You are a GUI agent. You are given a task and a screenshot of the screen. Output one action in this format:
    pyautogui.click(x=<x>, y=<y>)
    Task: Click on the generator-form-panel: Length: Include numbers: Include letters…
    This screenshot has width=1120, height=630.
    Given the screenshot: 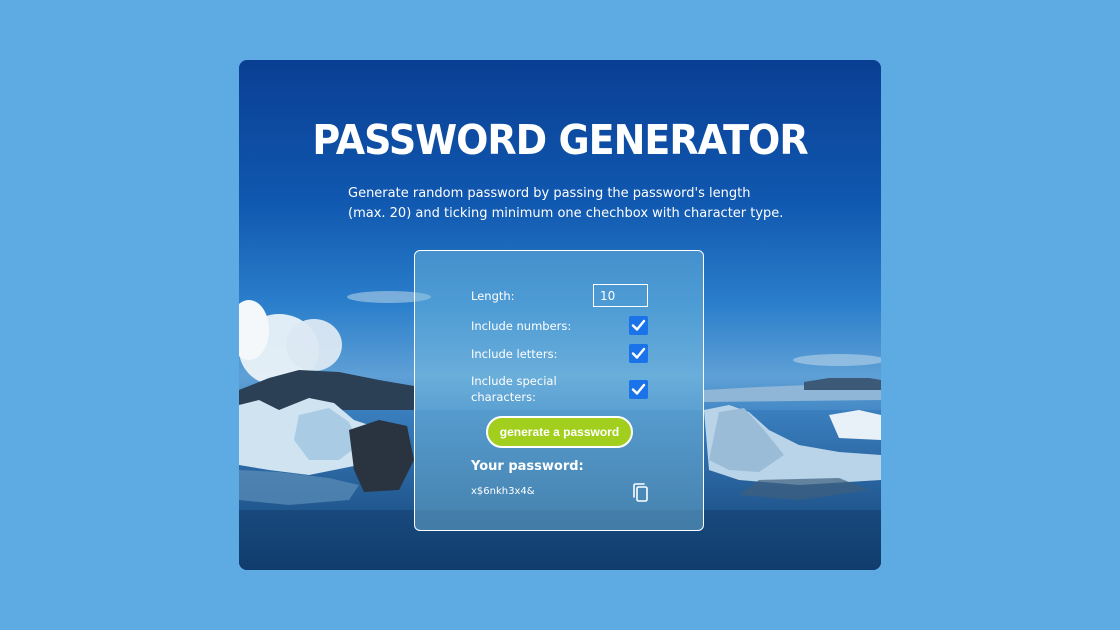 What is the action you would take?
    pyautogui.click(x=559, y=390)
    